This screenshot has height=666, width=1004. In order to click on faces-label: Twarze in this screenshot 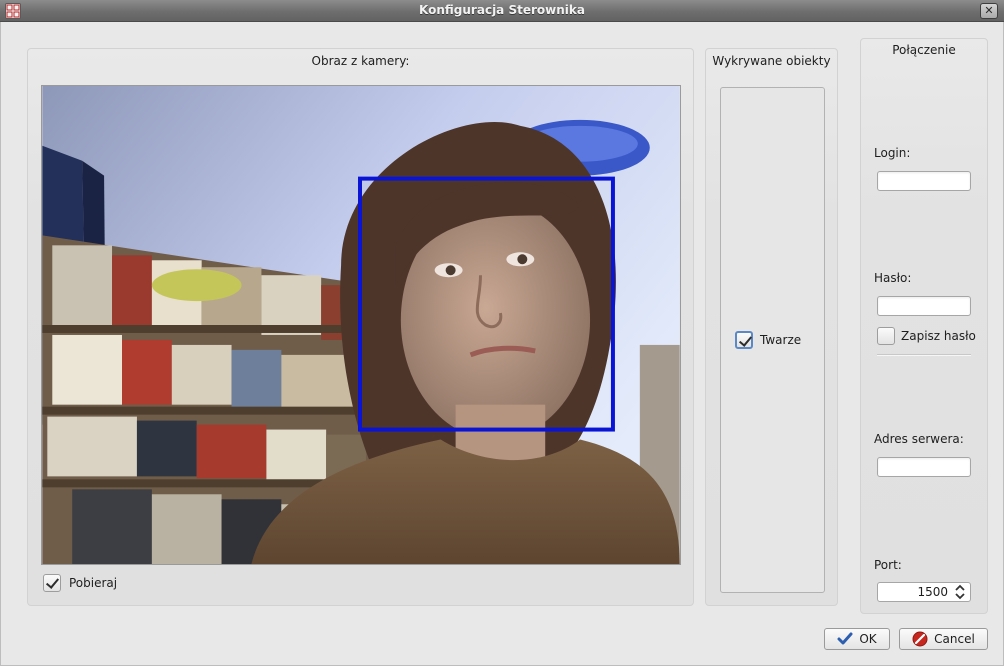, I will do `click(781, 340)`.